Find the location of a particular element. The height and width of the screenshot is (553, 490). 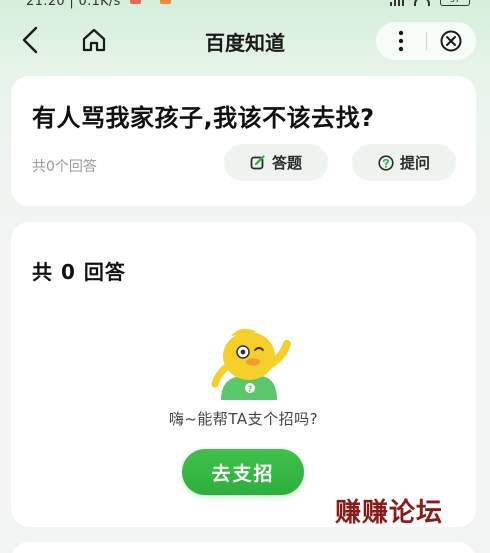

status-indicators: 57 is located at coordinates (430, 3).